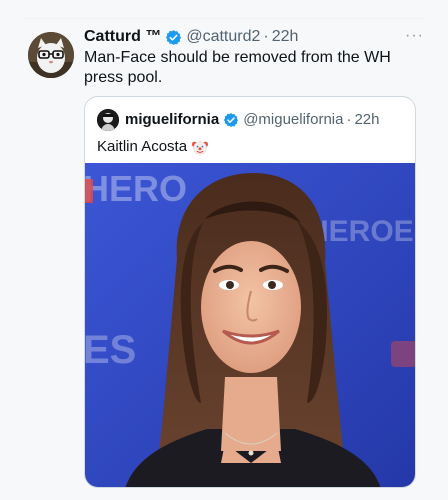 The image size is (448, 500). Describe the element at coordinates (293, 120) in the screenshot. I see `quoted-author-handle: @miguelifornia` at that location.